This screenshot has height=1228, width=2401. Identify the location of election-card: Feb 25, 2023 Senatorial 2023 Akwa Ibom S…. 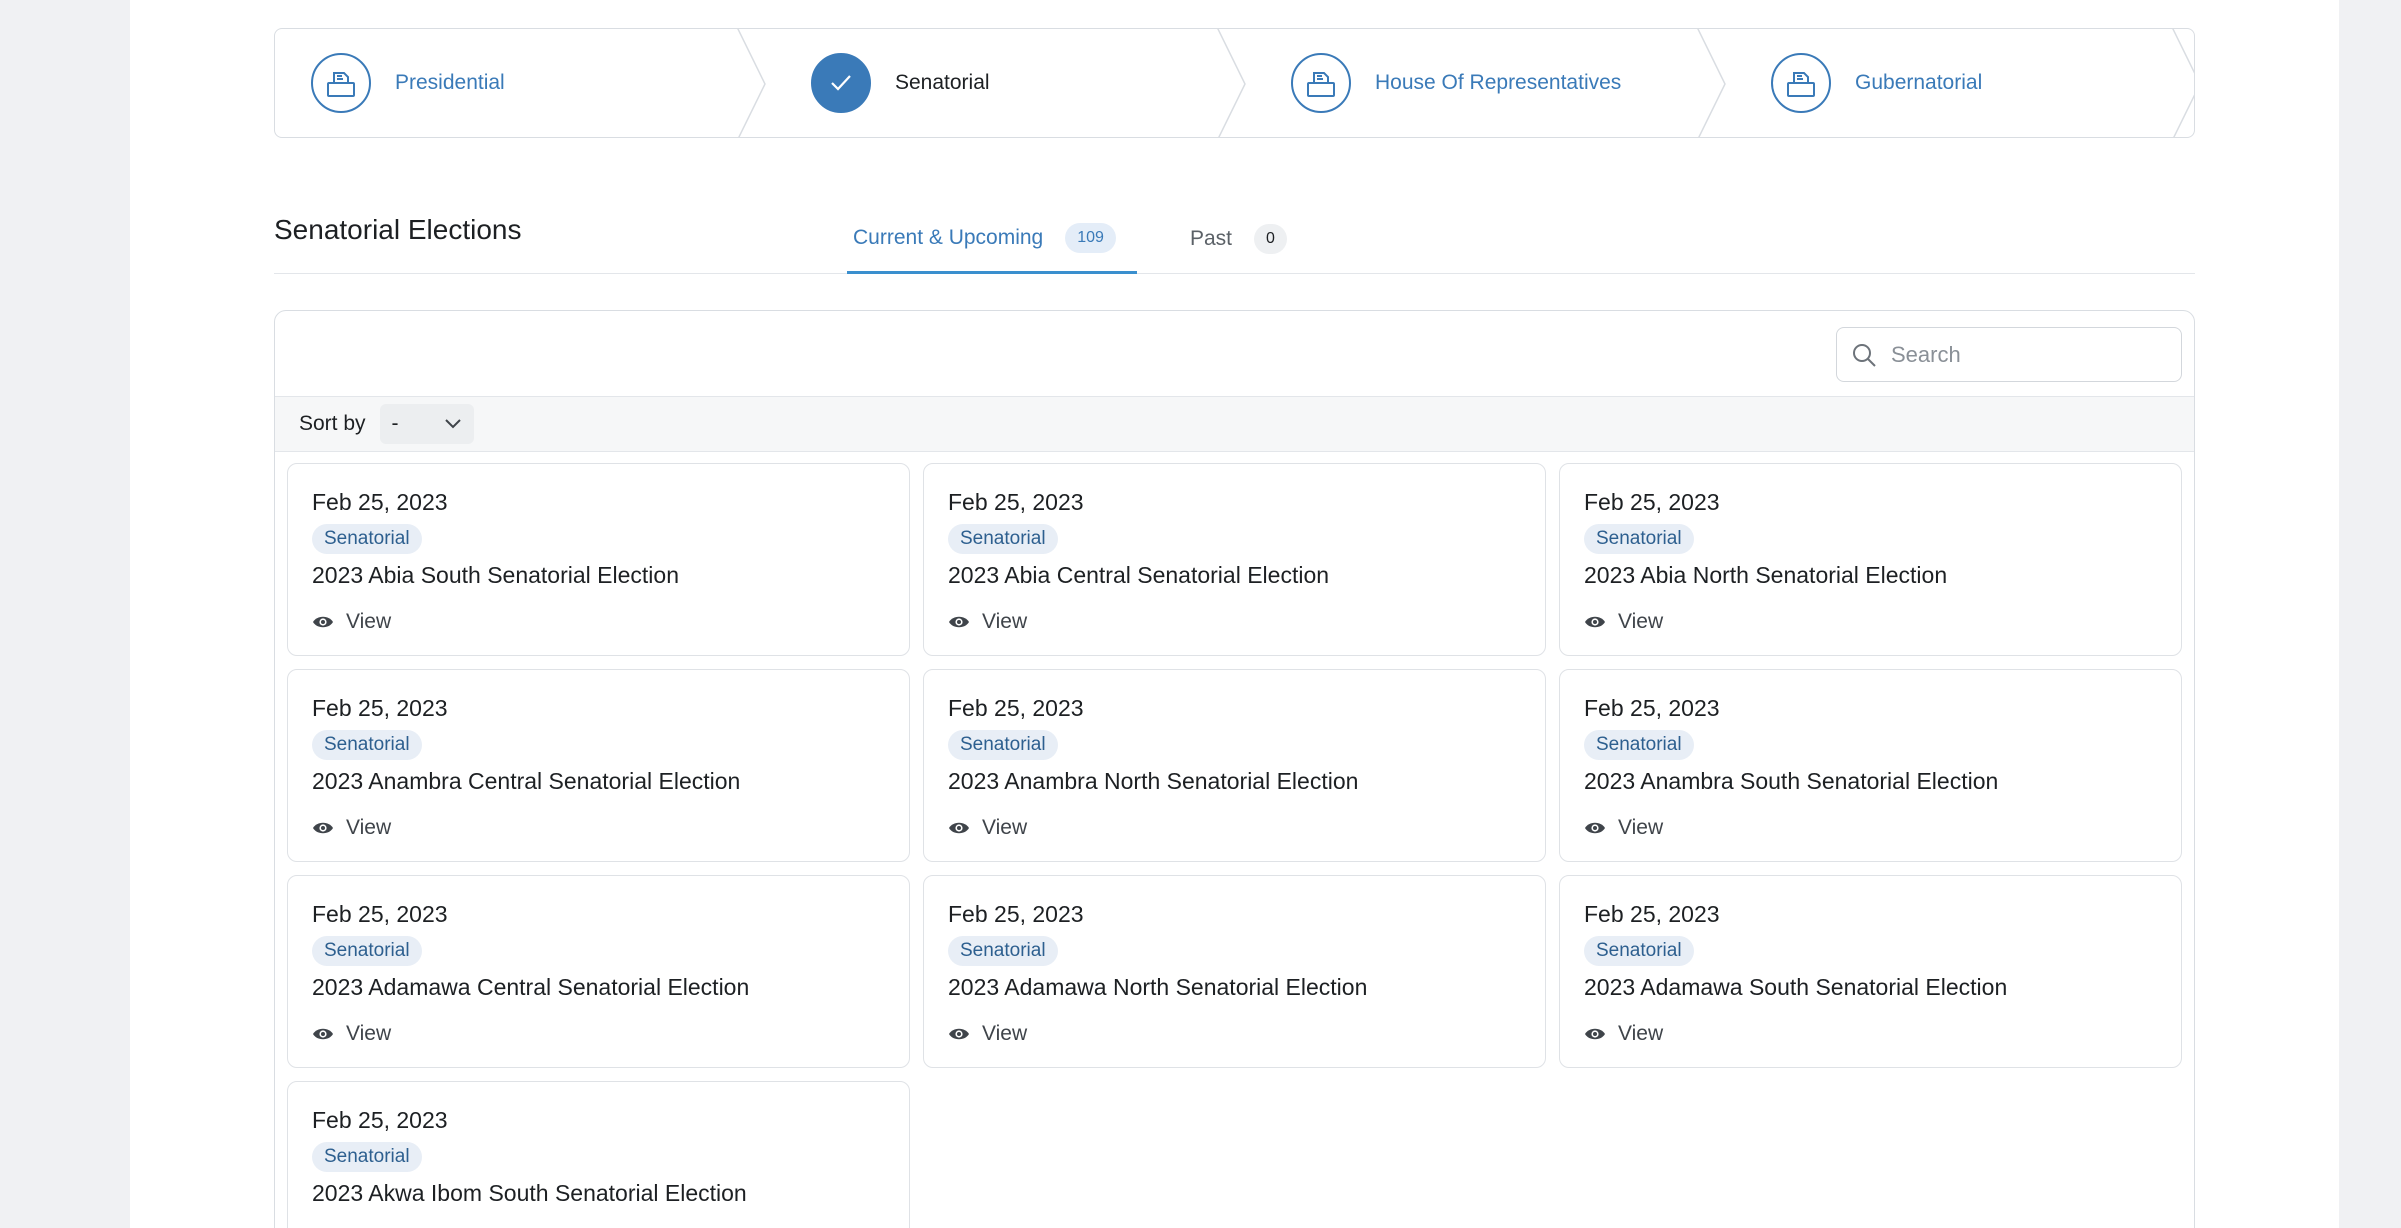
(598, 1154).